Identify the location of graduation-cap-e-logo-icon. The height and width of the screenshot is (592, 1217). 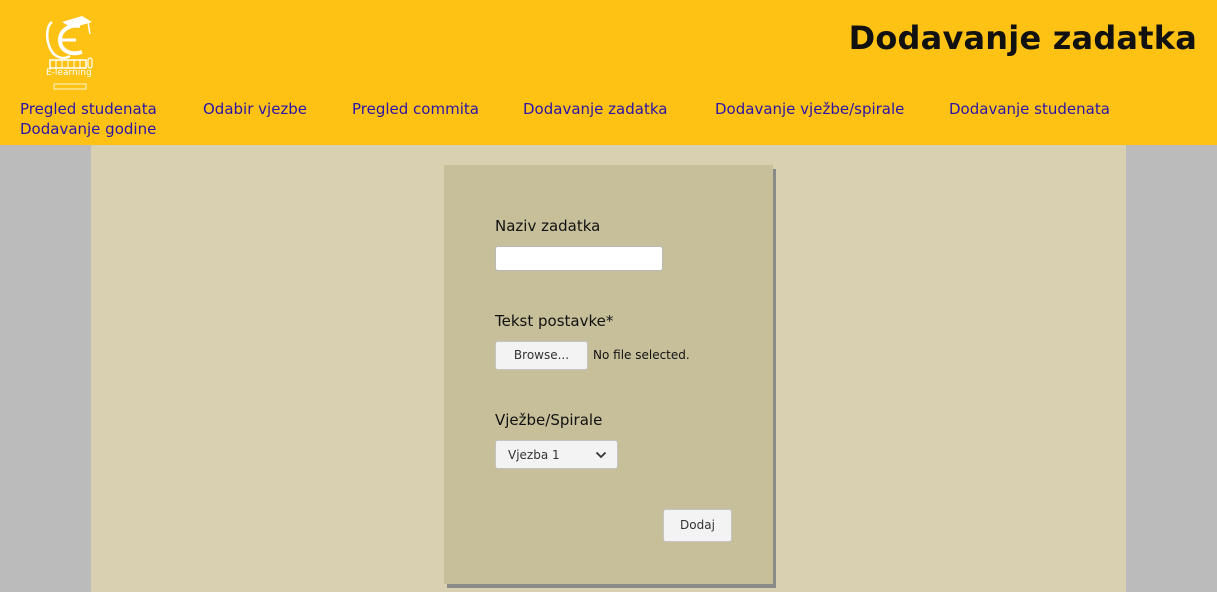
(69, 53).